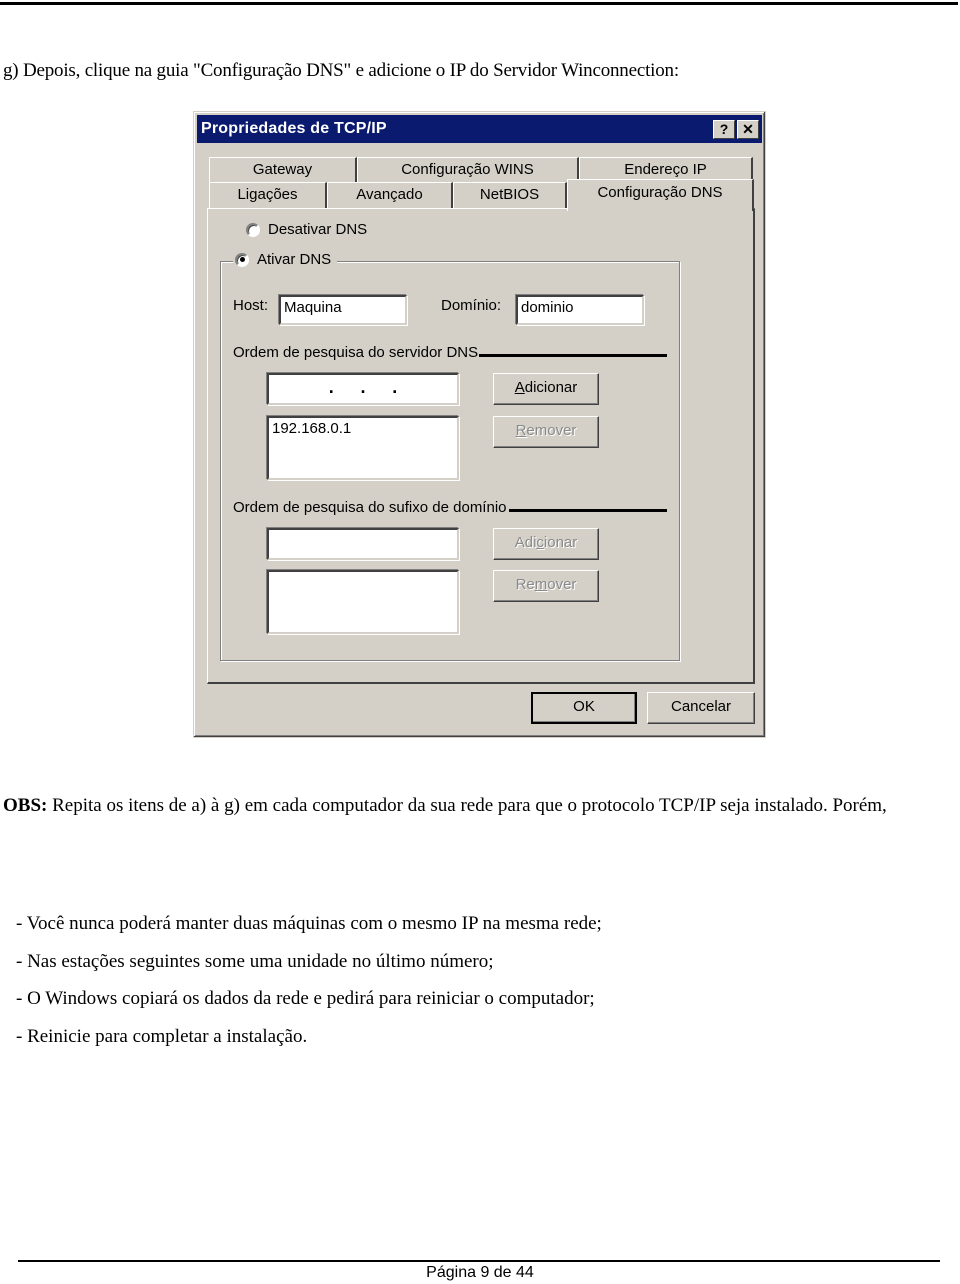 The width and height of the screenshot is (960, 1284). I want to click on footer-rule, so click(479, 1261).